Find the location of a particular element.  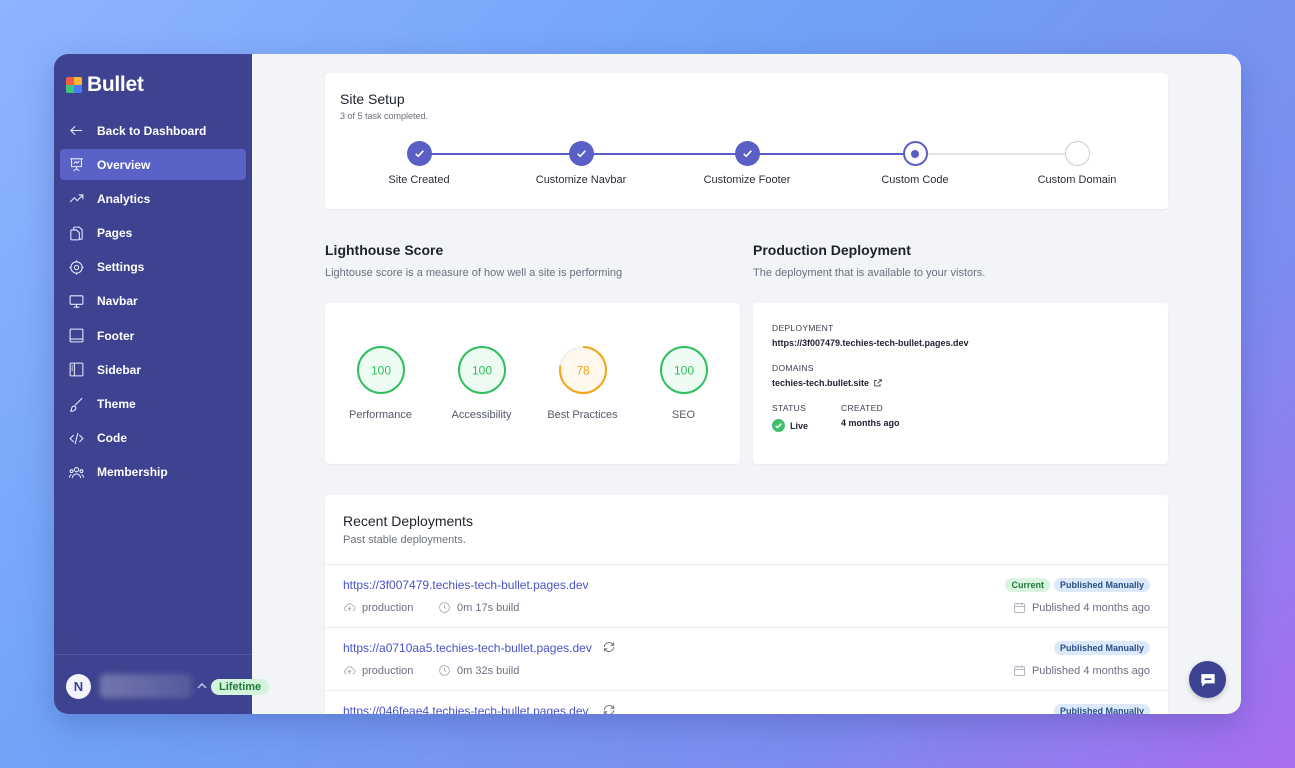

build-duration: 0m 17s build is located at coordinates (478, 607).